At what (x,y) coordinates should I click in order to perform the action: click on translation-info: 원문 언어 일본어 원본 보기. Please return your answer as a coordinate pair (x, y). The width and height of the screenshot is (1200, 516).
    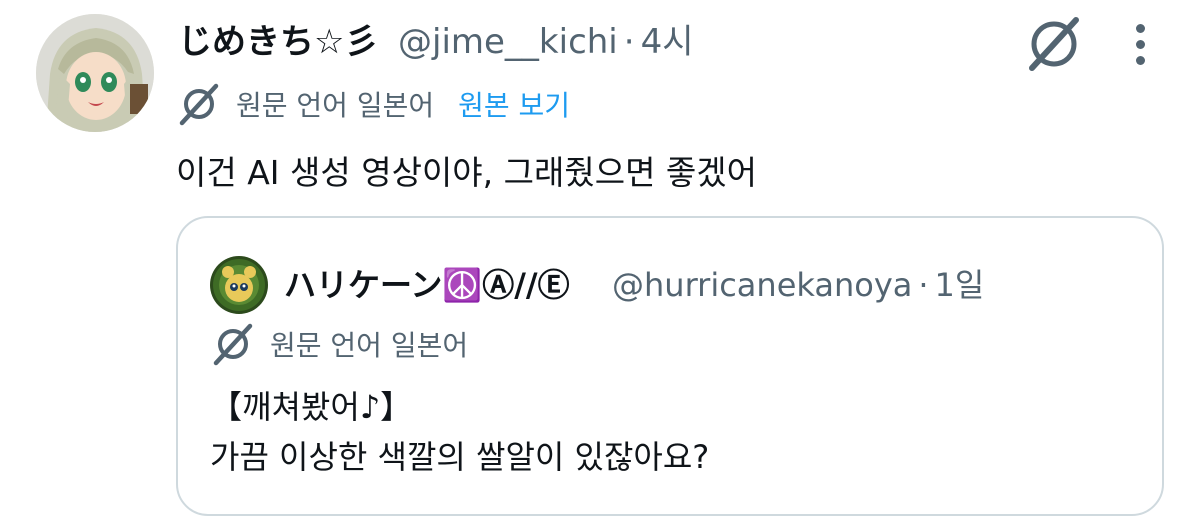
    Looking at the image, I should click on (373, 104).